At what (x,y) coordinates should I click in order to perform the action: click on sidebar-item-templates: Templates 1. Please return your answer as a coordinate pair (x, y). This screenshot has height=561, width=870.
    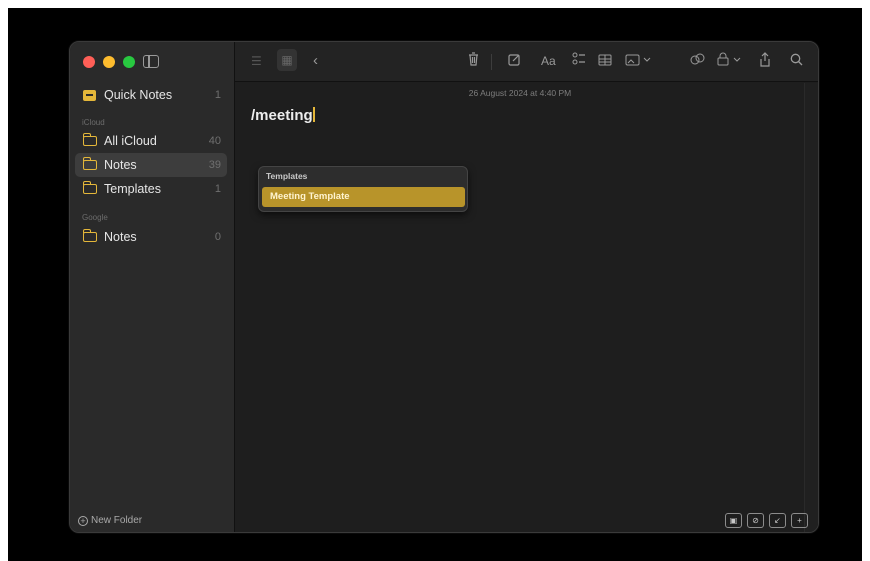
    Looking at the image, I should click on (151, 189).